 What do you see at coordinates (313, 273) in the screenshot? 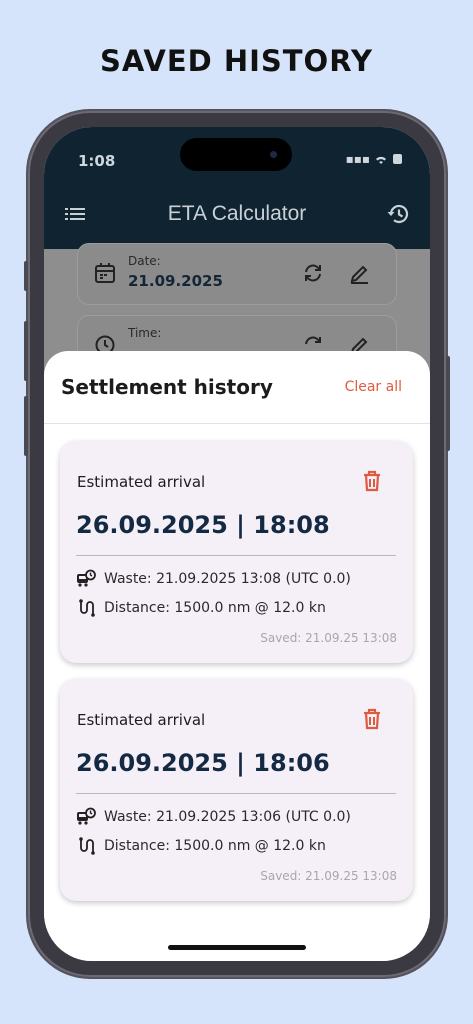
I see `refresh-icon` at bounding box center [313, 273].